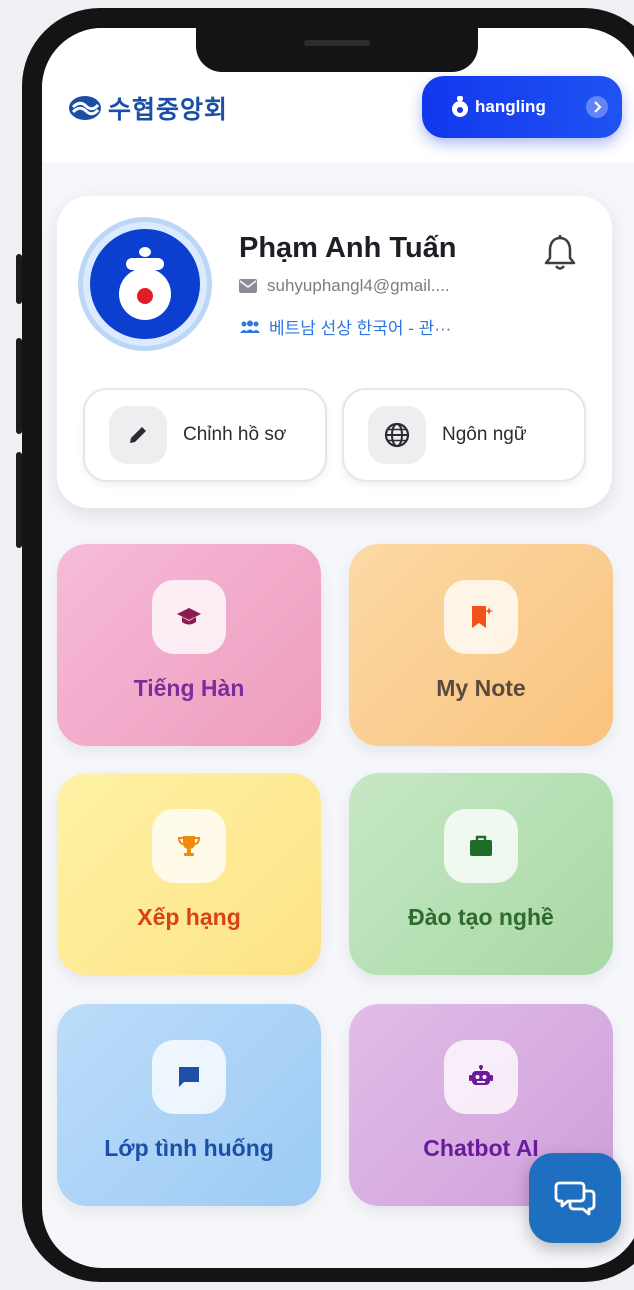 This screenshot has height=1290, width=634. Describe the element at coordinates (250, 326) in the screenshot. I see `group-icon` at that location.